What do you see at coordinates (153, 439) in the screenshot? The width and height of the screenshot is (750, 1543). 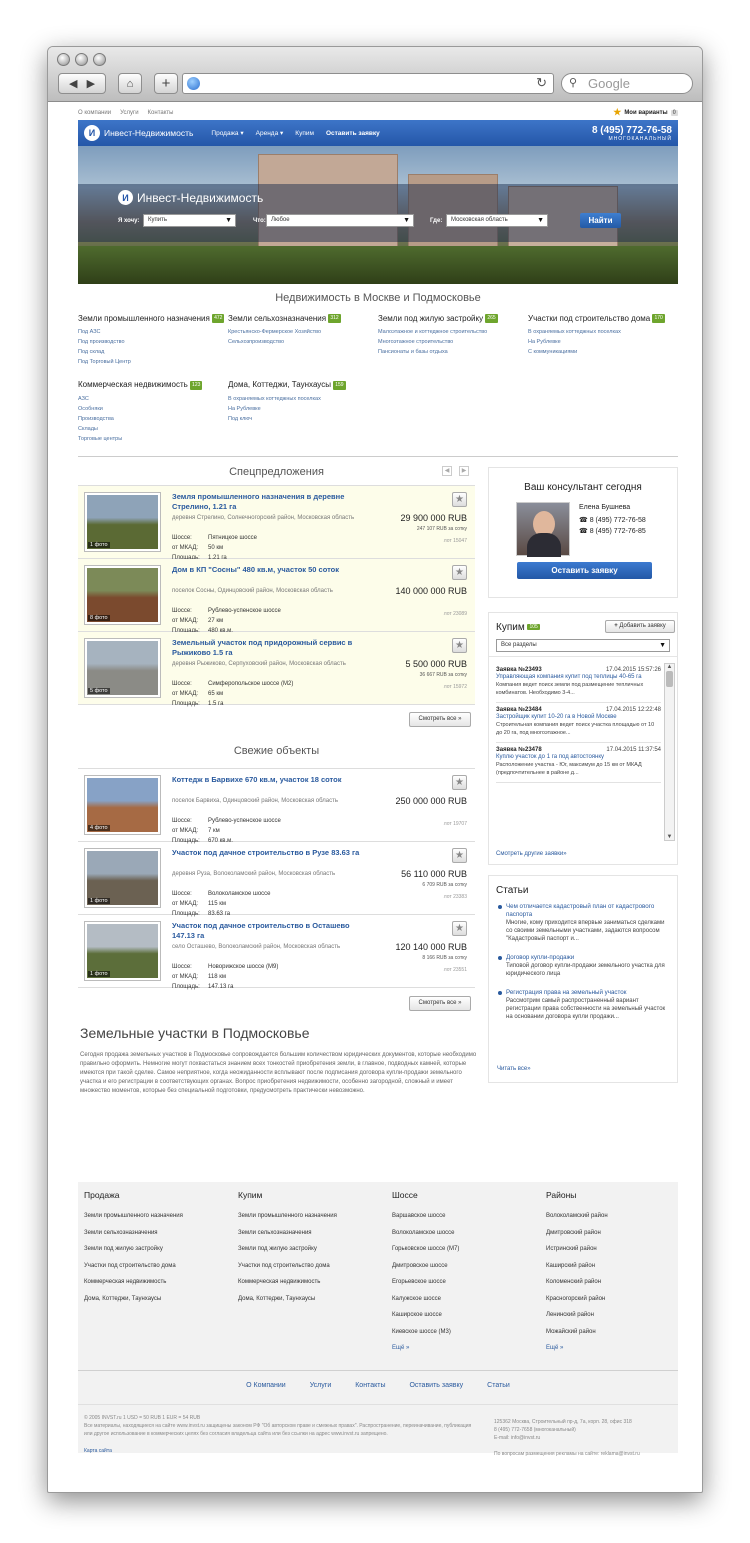 I see `category-link: Торговые центры` at bounding box center [153, 439].